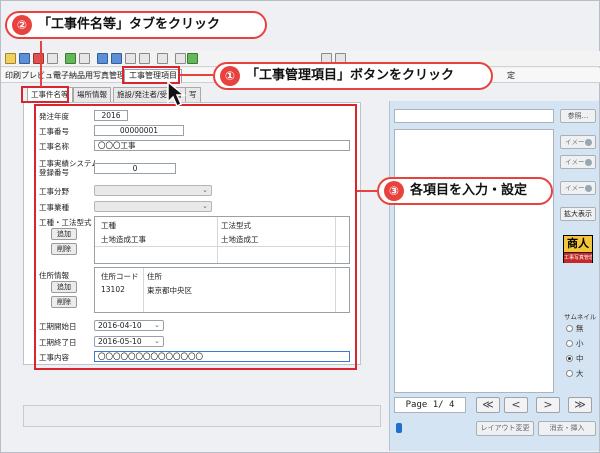 This screenshot has height=453, width=600. I want to click on callout-step-3: ③ 各項目を入力・設定, so click(465, 191).